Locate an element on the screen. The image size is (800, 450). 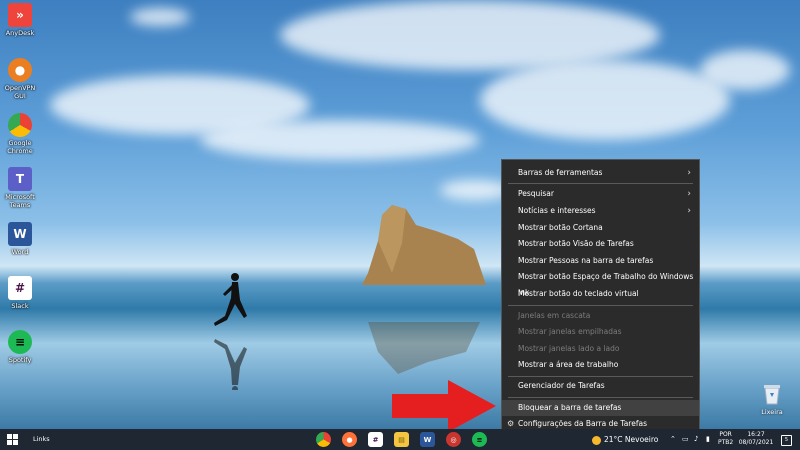
desktop-icon-recycle-bin: Lixeira is located at coordinates (772, 399).